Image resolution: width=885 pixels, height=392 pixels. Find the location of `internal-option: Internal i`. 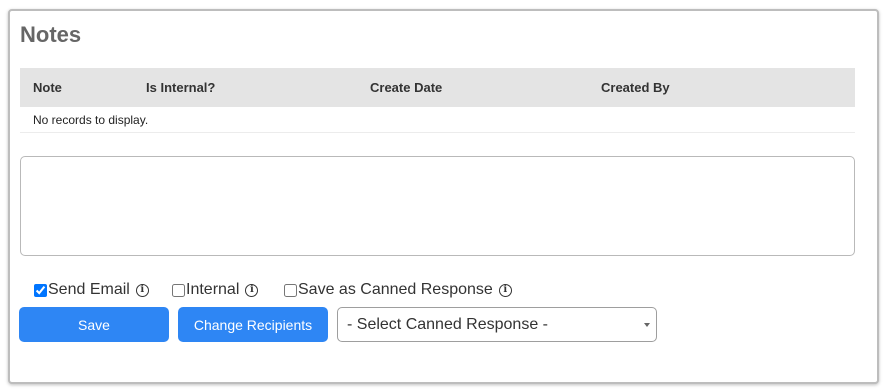

internal-option: Internal i is located at coordinates (215, 290).